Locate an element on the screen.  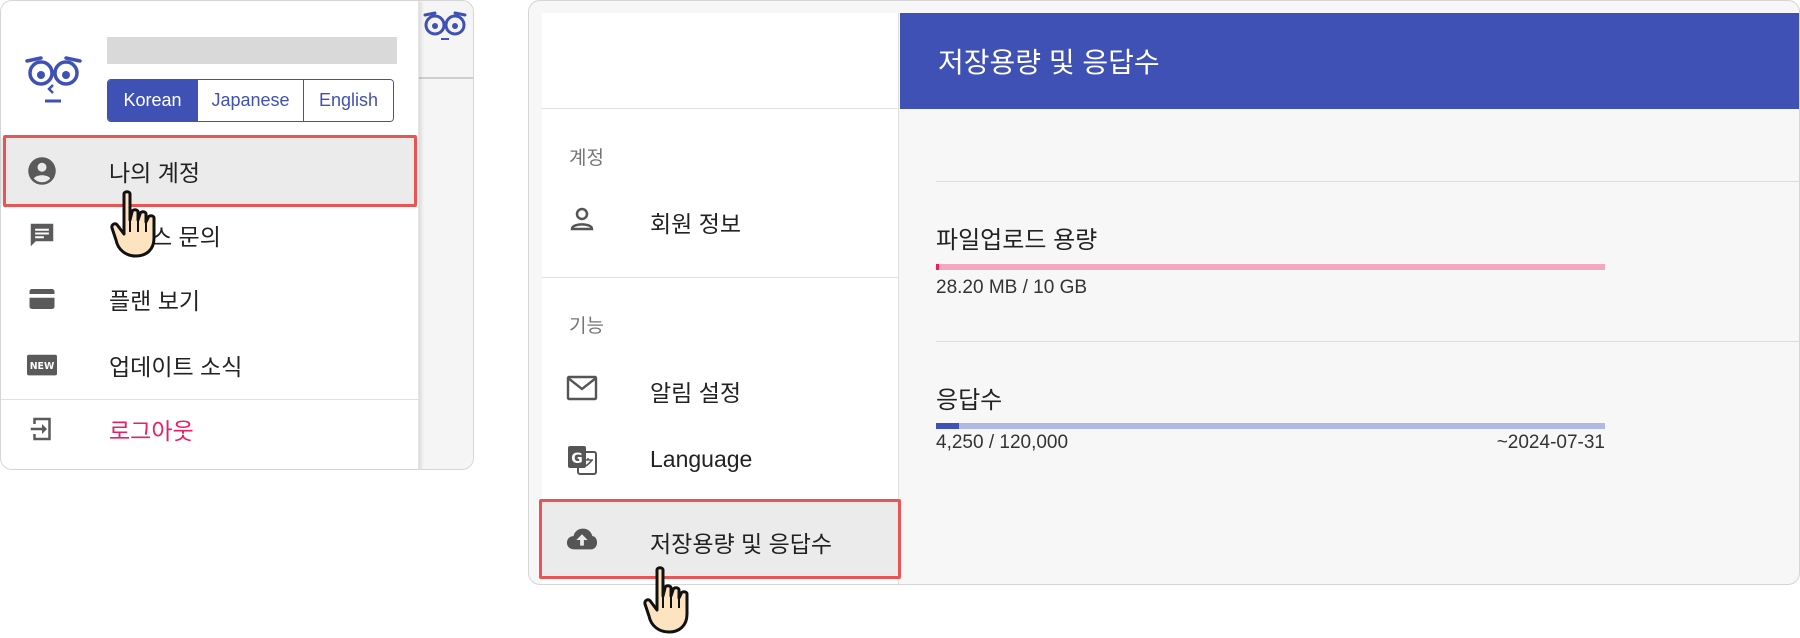
sidebar-item-member-info: 회원 정보 is located at coordinates (720, 219).